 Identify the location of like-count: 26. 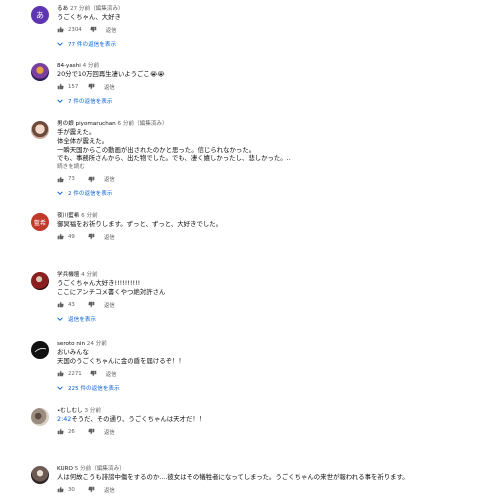
(71, 431).